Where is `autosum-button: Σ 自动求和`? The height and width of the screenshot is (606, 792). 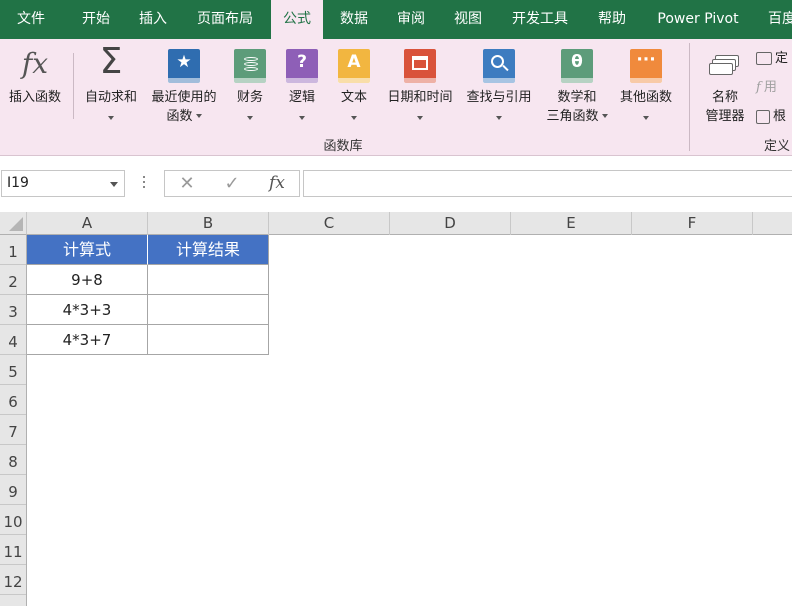 autosum-button: Σ 自动求和 is located at coordinates (111, 89).